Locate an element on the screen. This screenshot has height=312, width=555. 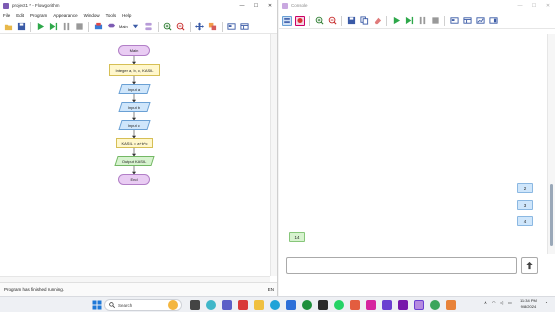
maximize-button: ☐ is located at coordinates (256, 6).